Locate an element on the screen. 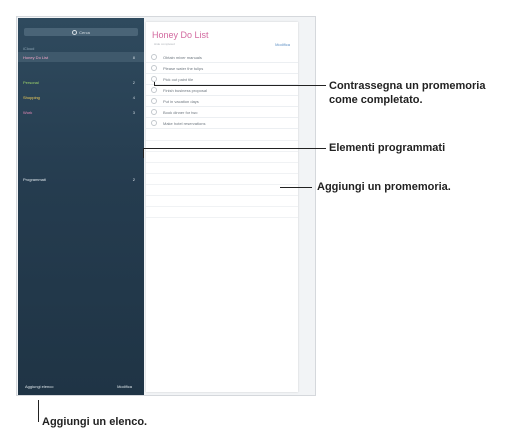 Image resolution: width=514 pixels, height=437 pixels. reminder-item: Book dinner for two is located at coordinates (222, 112).